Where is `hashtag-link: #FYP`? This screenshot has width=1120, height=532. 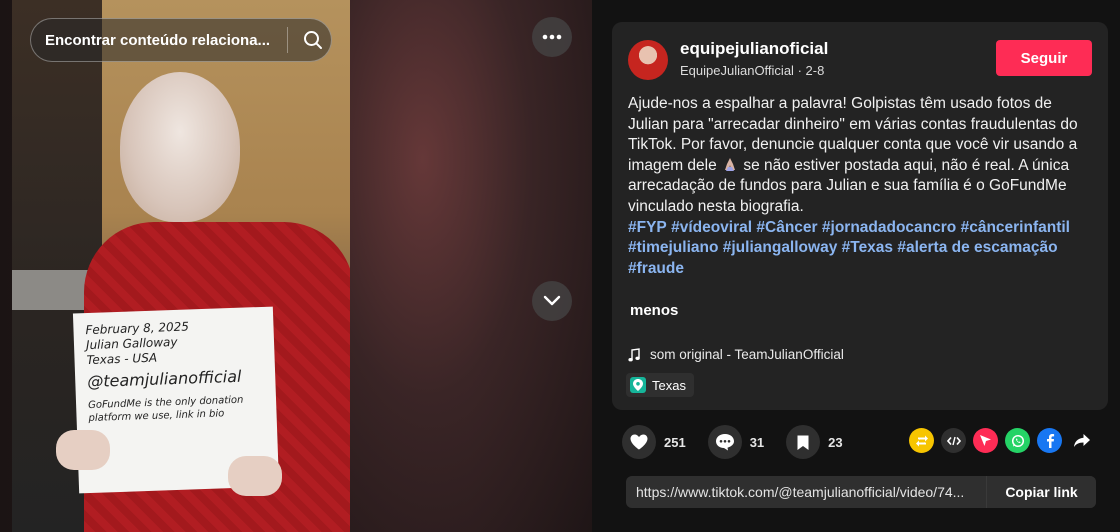
hashtag-link: #FYP is located at coordinates (647, 227).